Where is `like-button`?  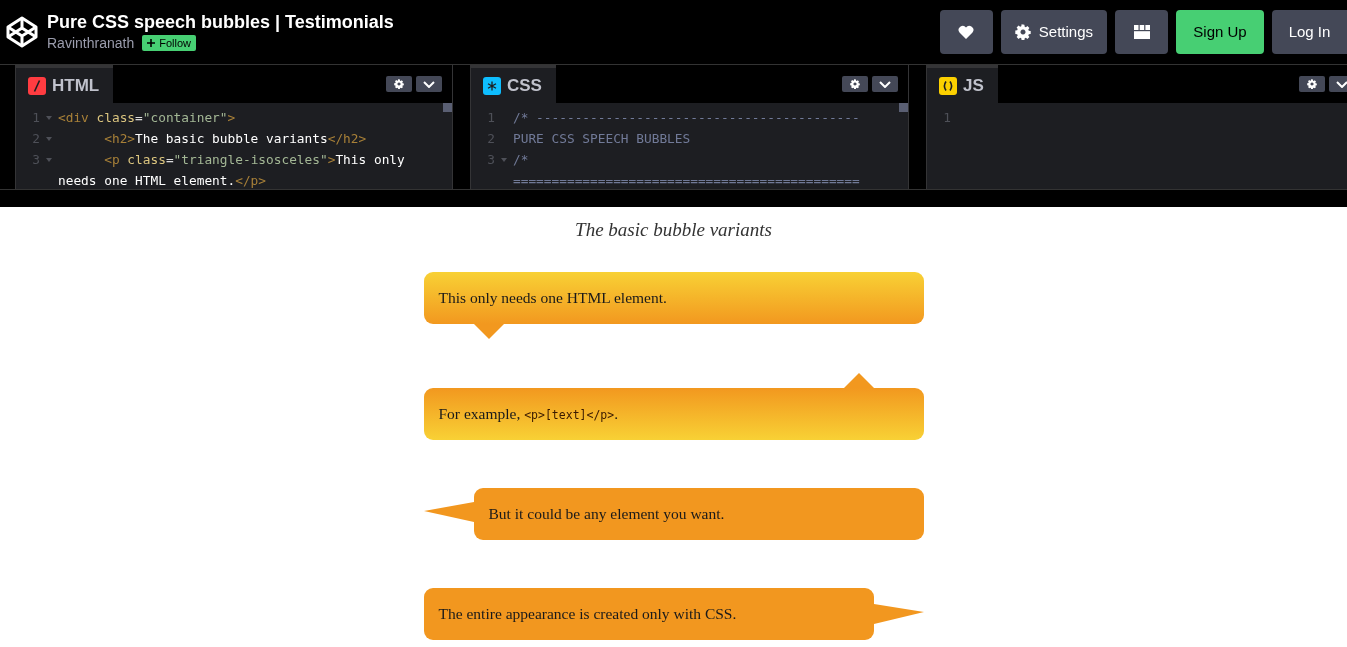
like-button is located at coordinates (966, 32).